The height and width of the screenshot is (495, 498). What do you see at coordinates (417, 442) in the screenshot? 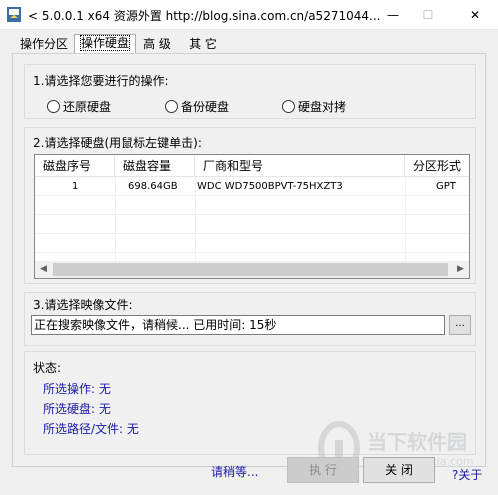
I see `watermark-text: 当下软件园` at bounding box center [417, 442].